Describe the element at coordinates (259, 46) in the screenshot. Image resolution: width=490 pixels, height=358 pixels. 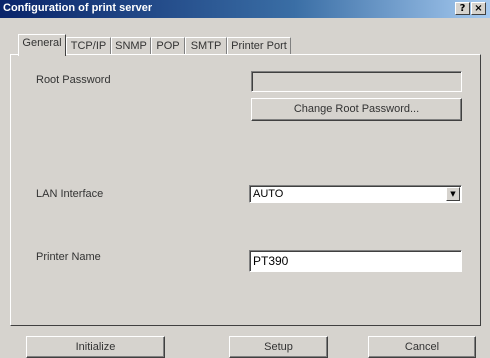
I see `tab-printer-port: Printer Port` at that location.